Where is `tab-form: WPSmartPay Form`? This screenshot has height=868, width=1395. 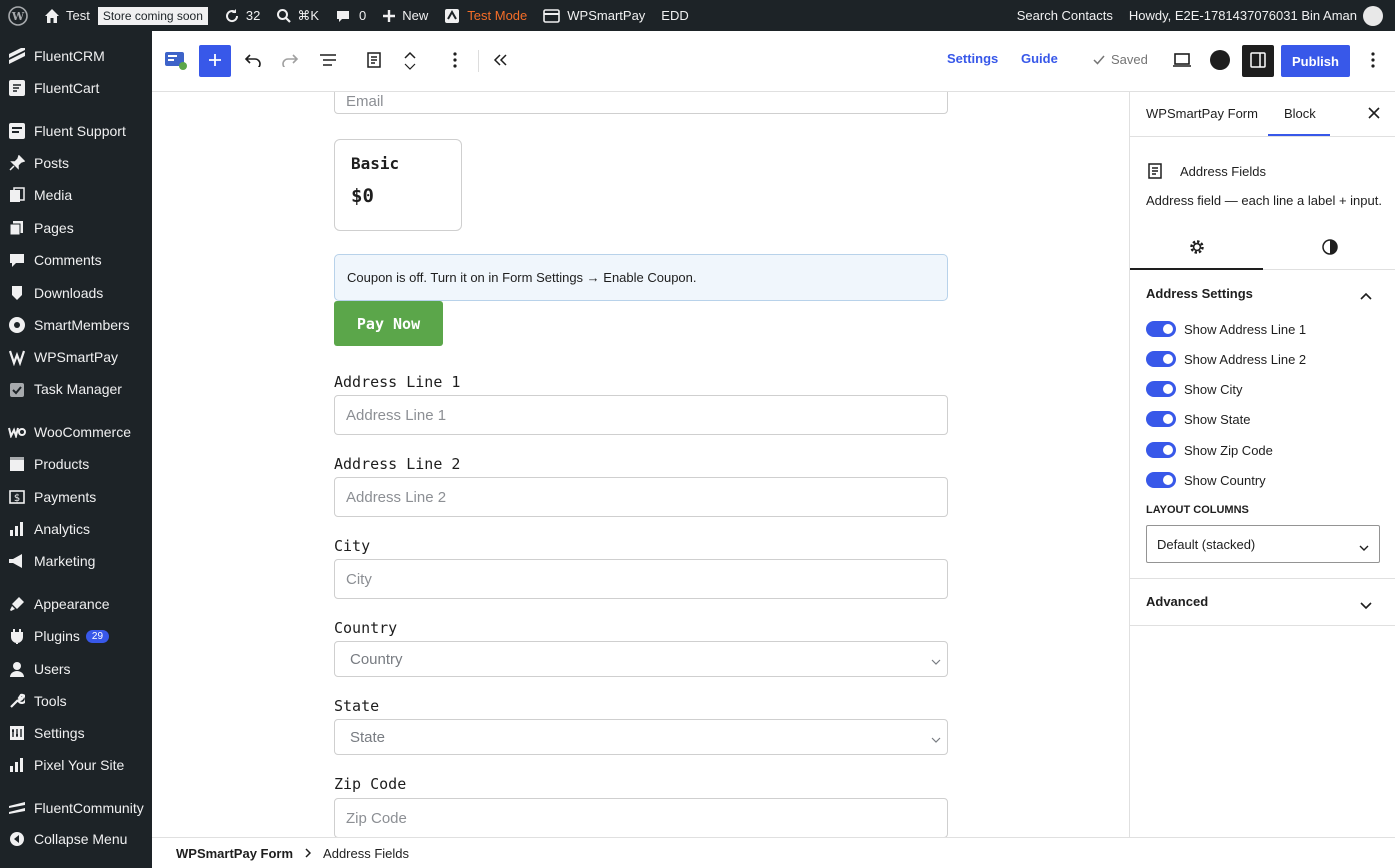 tab-form: WPSmartPay Form is located at coordinates (1202, 113).